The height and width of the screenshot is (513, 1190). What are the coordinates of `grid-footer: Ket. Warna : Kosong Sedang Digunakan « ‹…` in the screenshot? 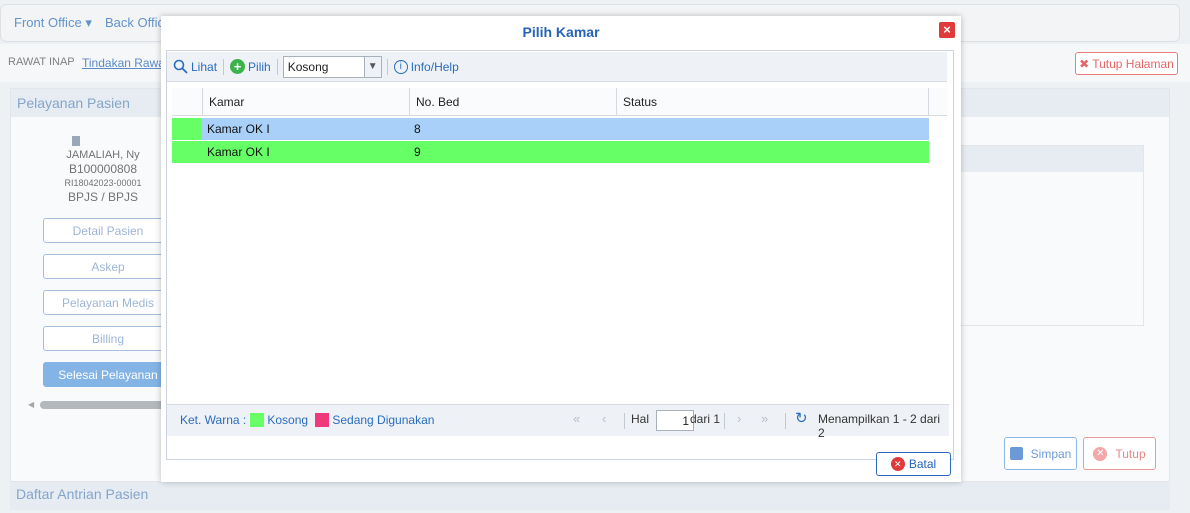 It's located at (558, 422).